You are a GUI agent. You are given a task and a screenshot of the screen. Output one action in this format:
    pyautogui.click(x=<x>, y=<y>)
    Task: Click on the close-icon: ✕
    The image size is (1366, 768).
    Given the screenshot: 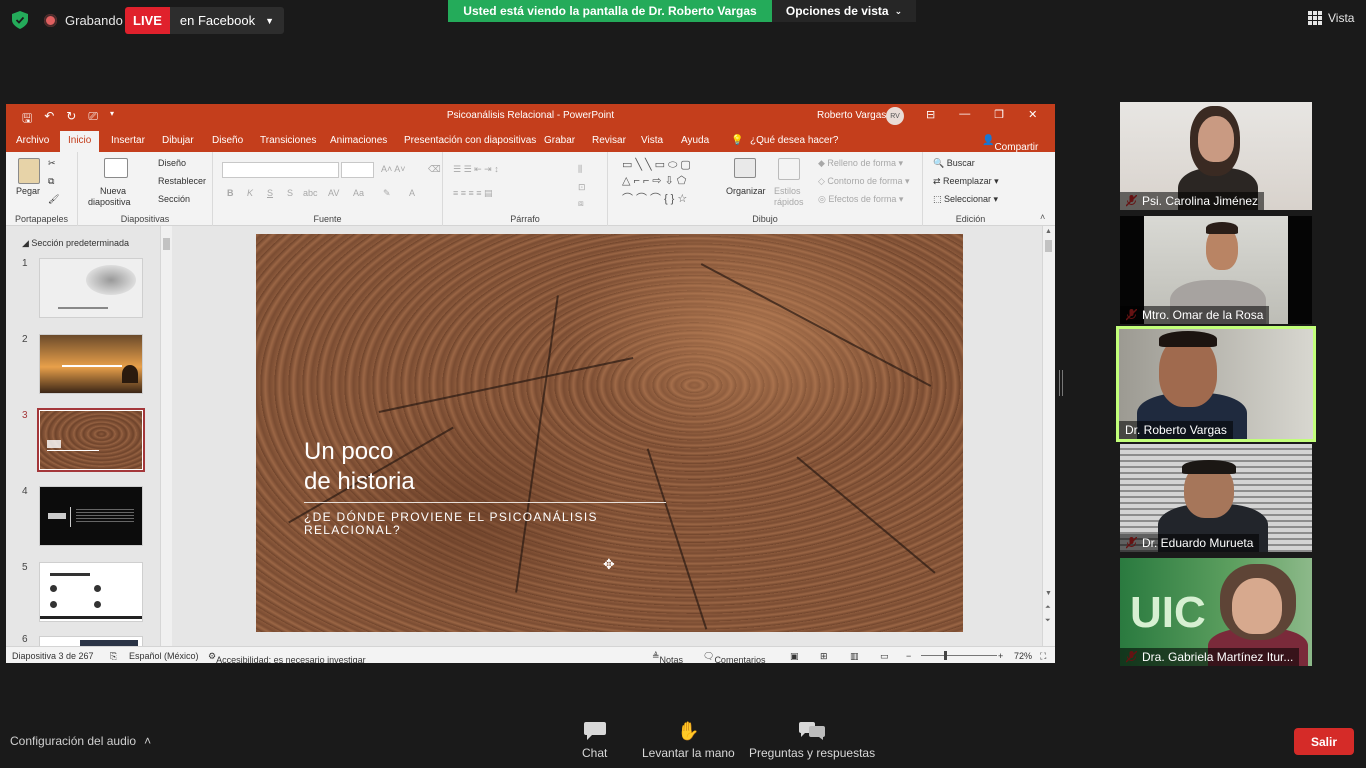 What is the action you would take?
    pyautogui.click(x=1032, y=114)
    